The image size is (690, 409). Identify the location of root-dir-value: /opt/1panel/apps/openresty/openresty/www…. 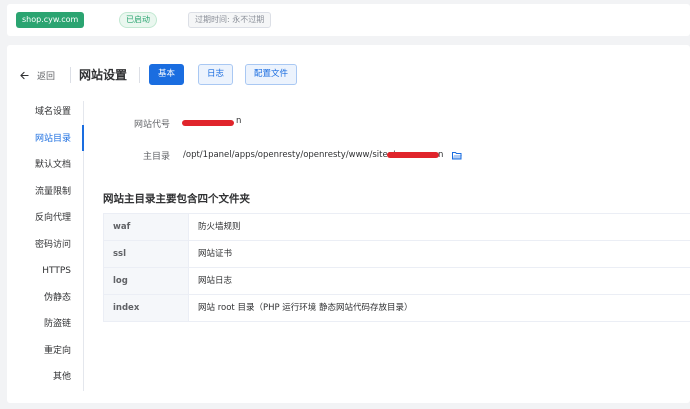
(289, 155).